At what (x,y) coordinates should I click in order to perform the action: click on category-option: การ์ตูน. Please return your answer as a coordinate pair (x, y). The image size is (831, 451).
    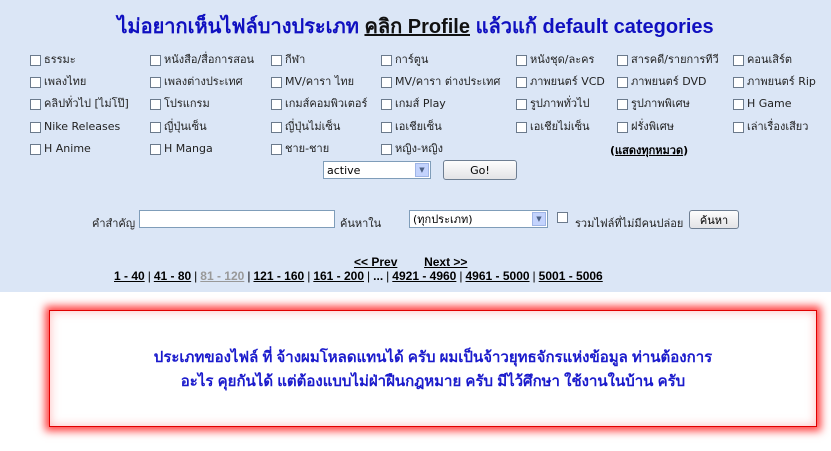
    Looking at the image, I should click on (404, 60).